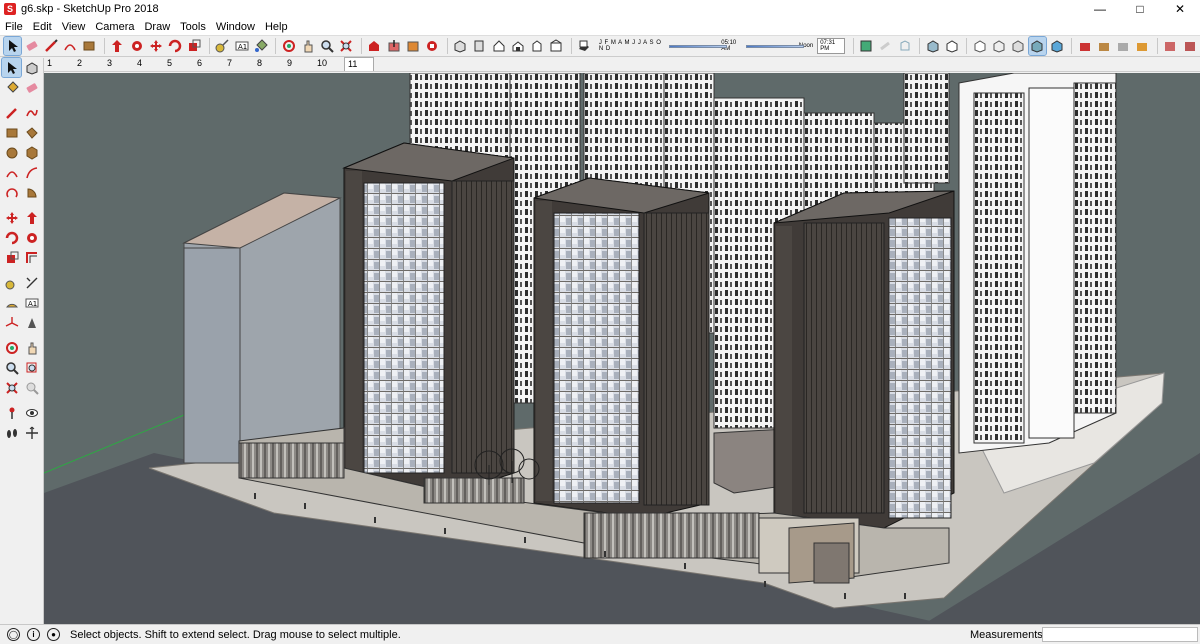 This screenshot has width=1200, height=644. I want to click on iso-view-icon, so click(460, 46).